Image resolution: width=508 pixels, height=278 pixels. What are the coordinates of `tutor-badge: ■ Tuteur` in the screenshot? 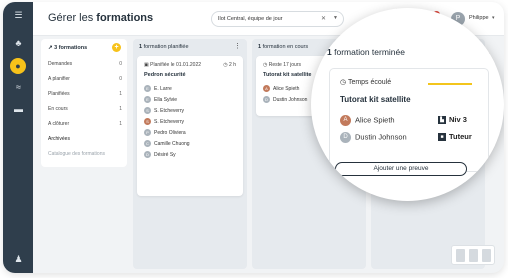 It's located at (455, 137).